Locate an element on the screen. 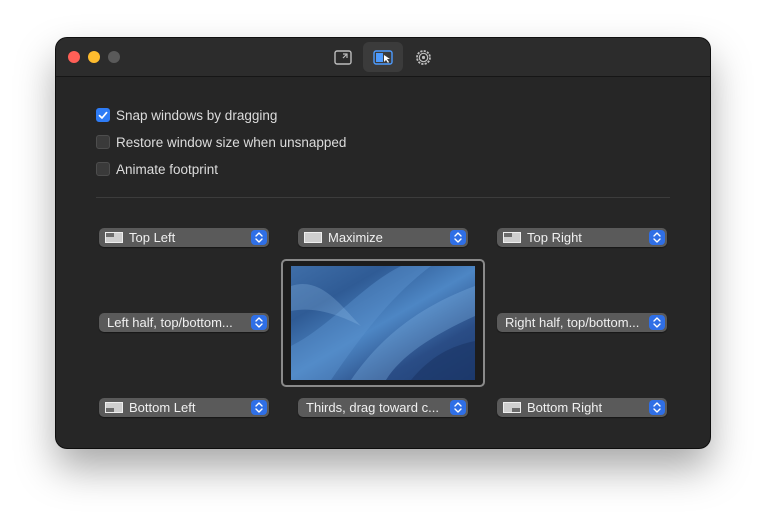  checkmark-icon is located at coordinates (103, 115).